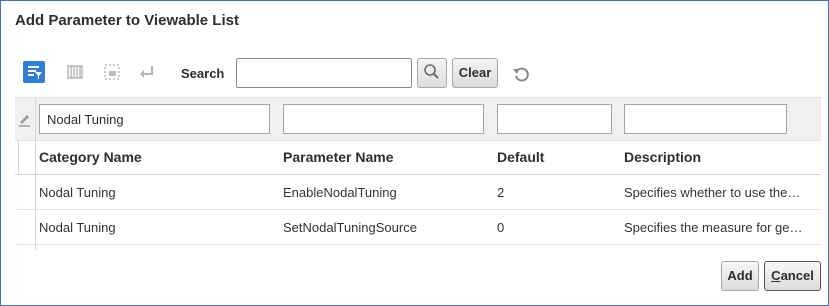 This screenshot has height=306, width=829. Describe the element at coordinates (338, 157) in the screenshot. I see `column-header-parameter-name: Parameter Name` at that location.